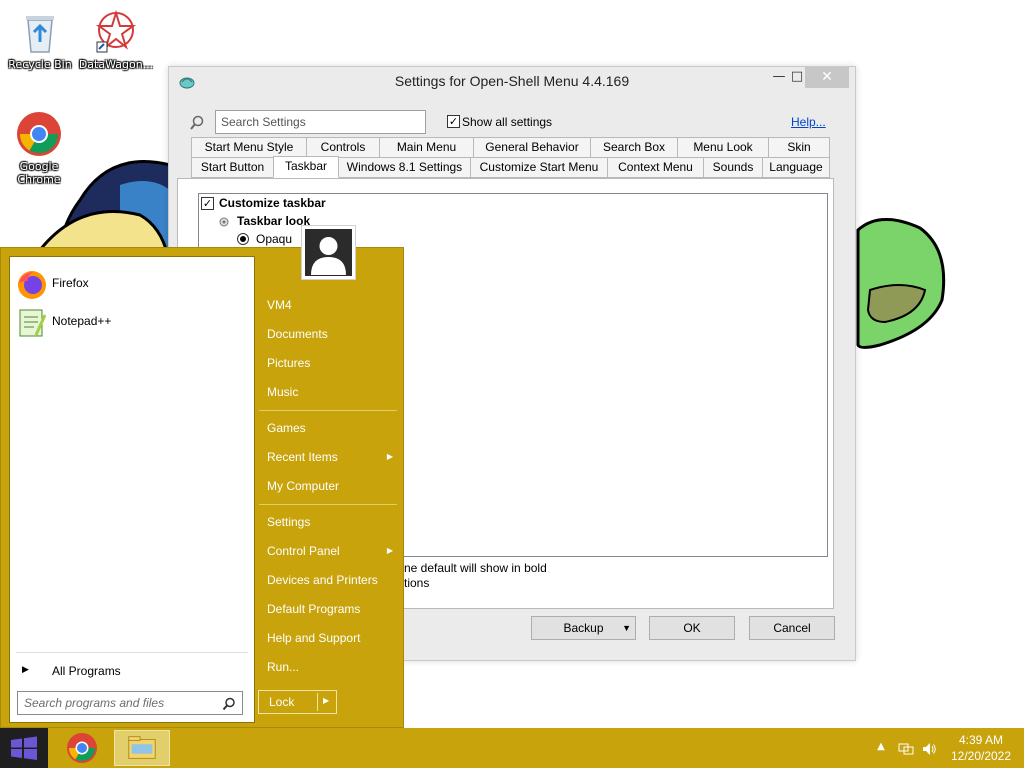 Image resolution: width=1024 pixels, height=768 pixels. I want to click on tab-windows-81-settings: Windows 8.1 Settings, so click(404, 167).